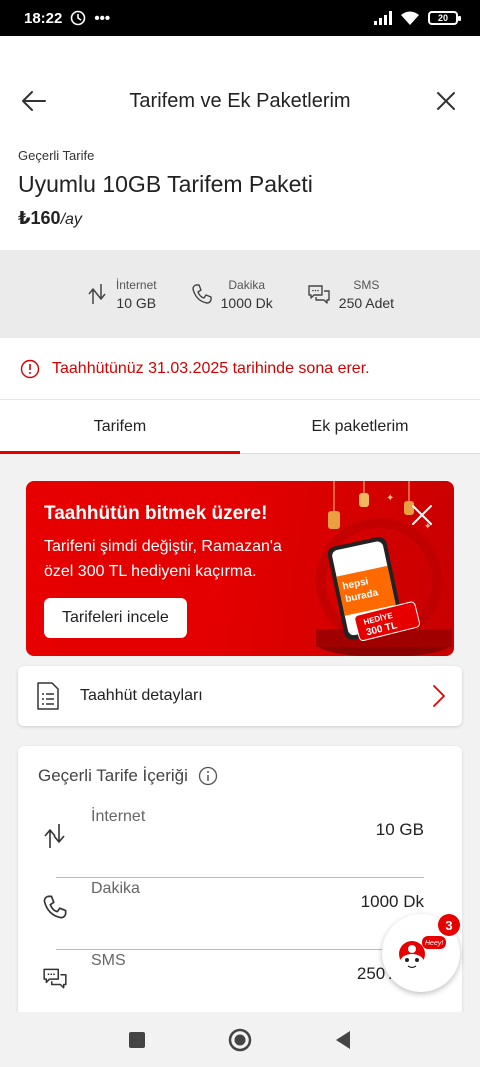 Image resolution: width=480 pixels, height=1067 pixels. Describe the element at coordinates (434, 943) in the screenshot. I see `chatbot-bubble-text: Heey!` at that location.